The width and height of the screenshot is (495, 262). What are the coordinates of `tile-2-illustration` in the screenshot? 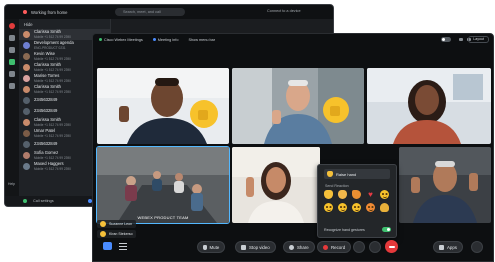 It's located at (298, 106).